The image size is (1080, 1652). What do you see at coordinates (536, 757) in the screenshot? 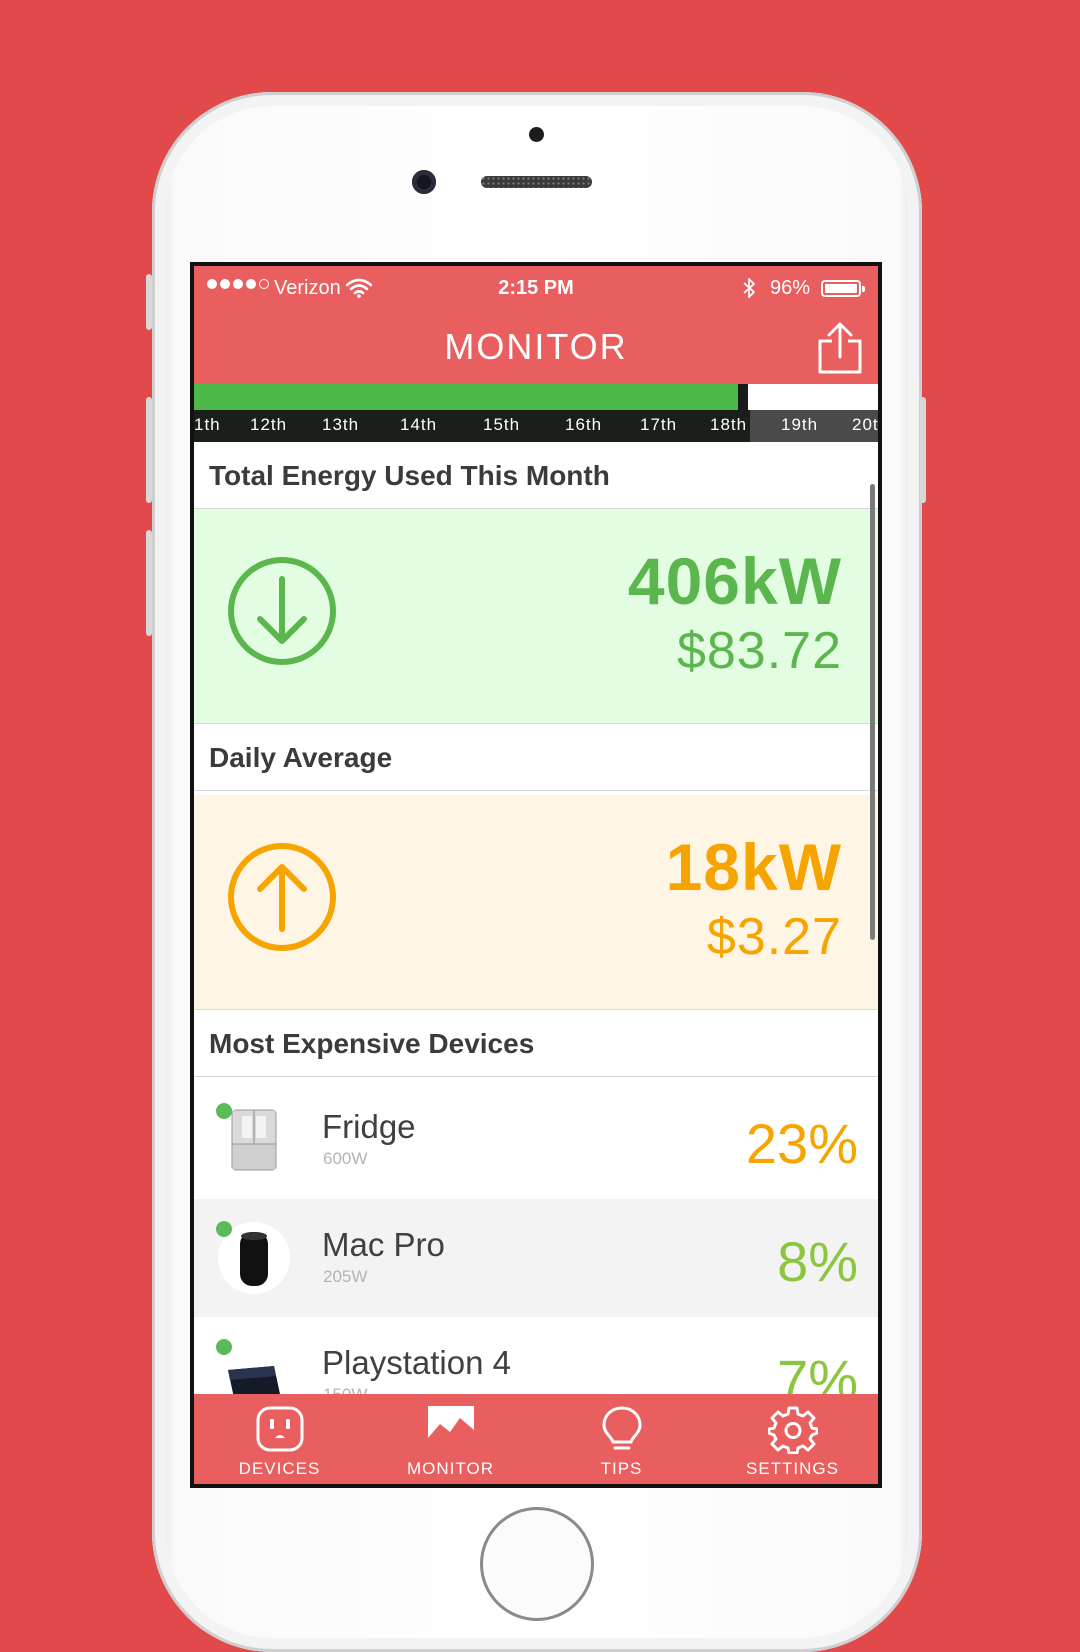
I see `daily-average-header: Daily Average` at bounding box center [536, 757].